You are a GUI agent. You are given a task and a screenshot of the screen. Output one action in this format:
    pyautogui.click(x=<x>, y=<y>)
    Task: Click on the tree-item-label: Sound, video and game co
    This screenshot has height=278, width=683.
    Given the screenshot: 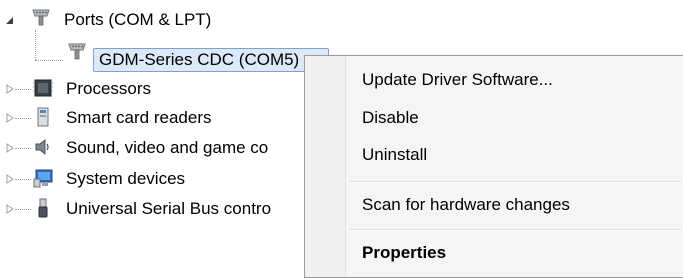 What is the action you would take?
    pyautogui.click(x=167, y=147)
    